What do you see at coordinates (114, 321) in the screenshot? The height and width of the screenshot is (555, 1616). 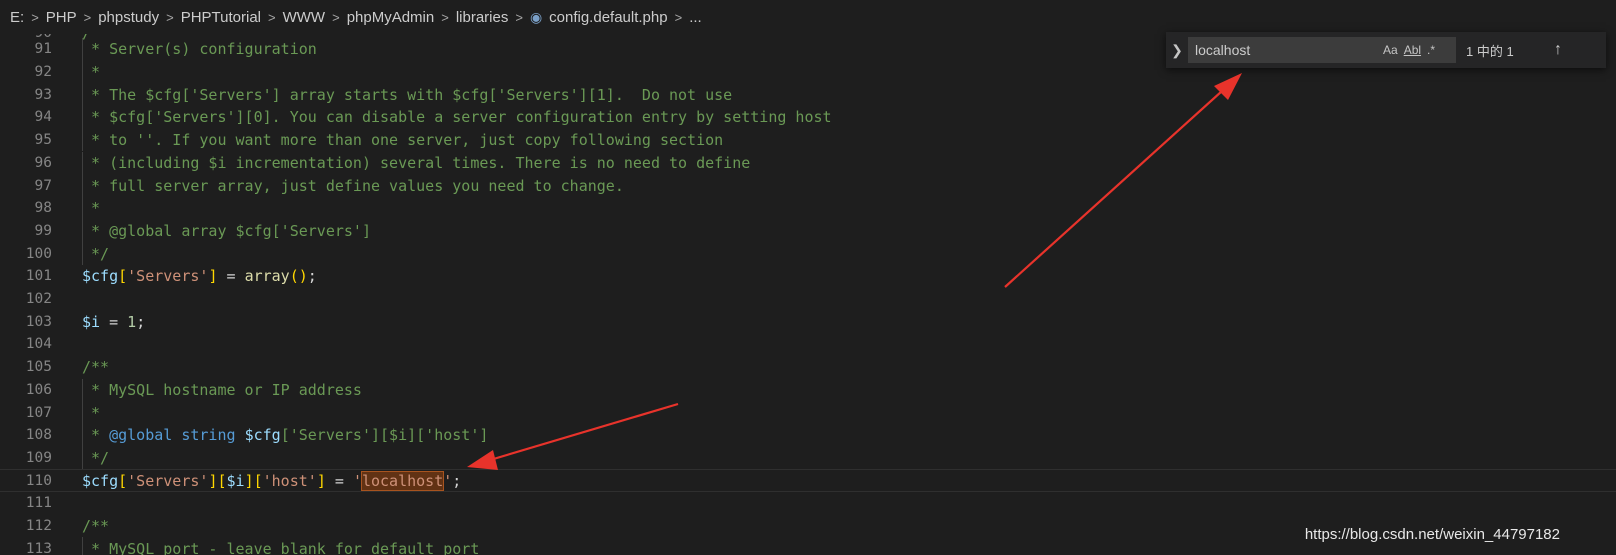 I see `code-text: $i = 1;` at bounding box center [114, 321].